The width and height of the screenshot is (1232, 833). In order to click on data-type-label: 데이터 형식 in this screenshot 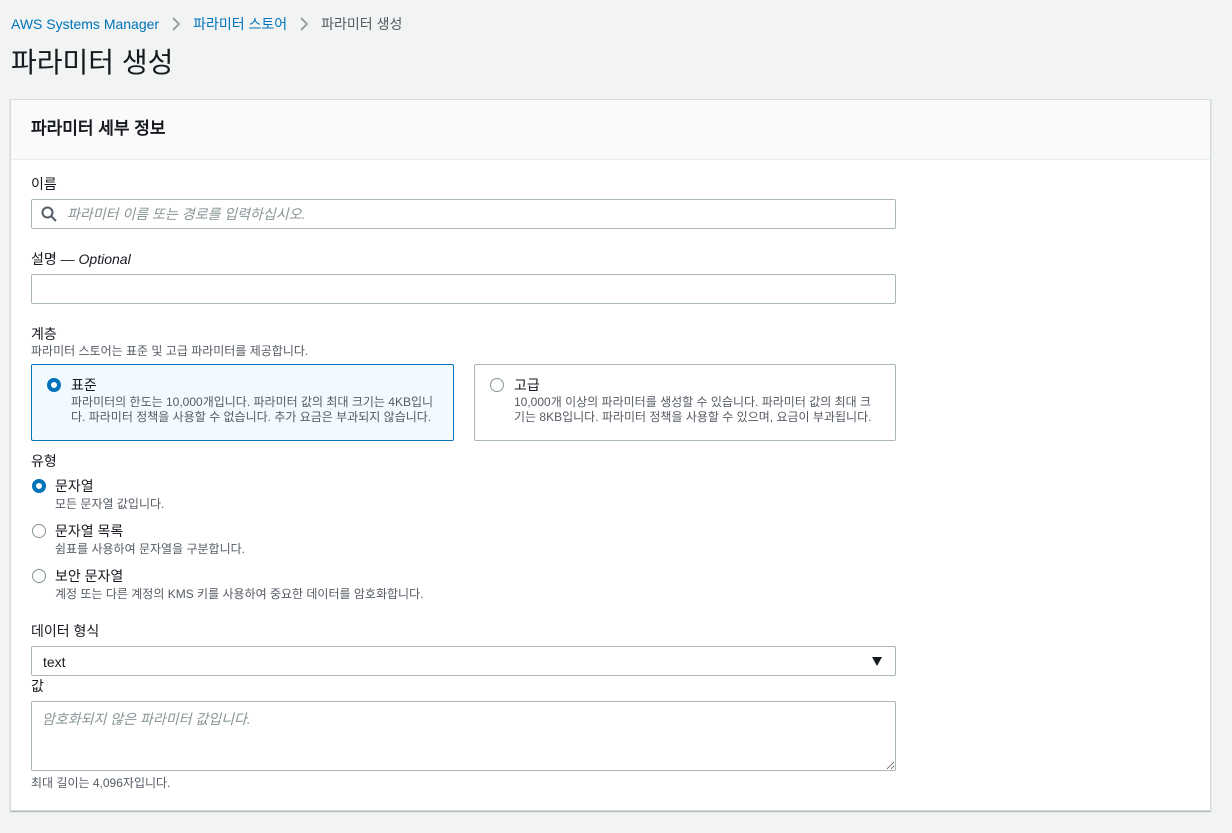, I will do `click(65, 631)`.